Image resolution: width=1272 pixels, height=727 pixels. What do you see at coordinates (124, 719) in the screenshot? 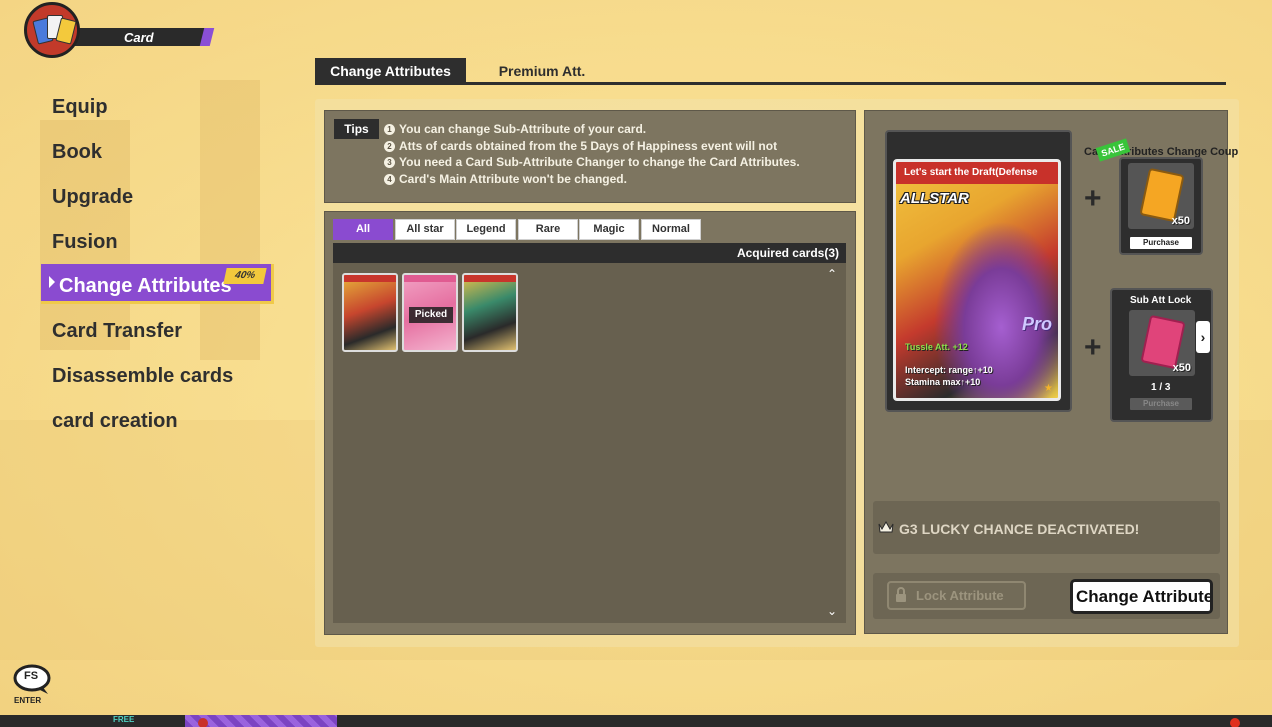
I see `free-label: FREE` at bounding box center [124, 719].